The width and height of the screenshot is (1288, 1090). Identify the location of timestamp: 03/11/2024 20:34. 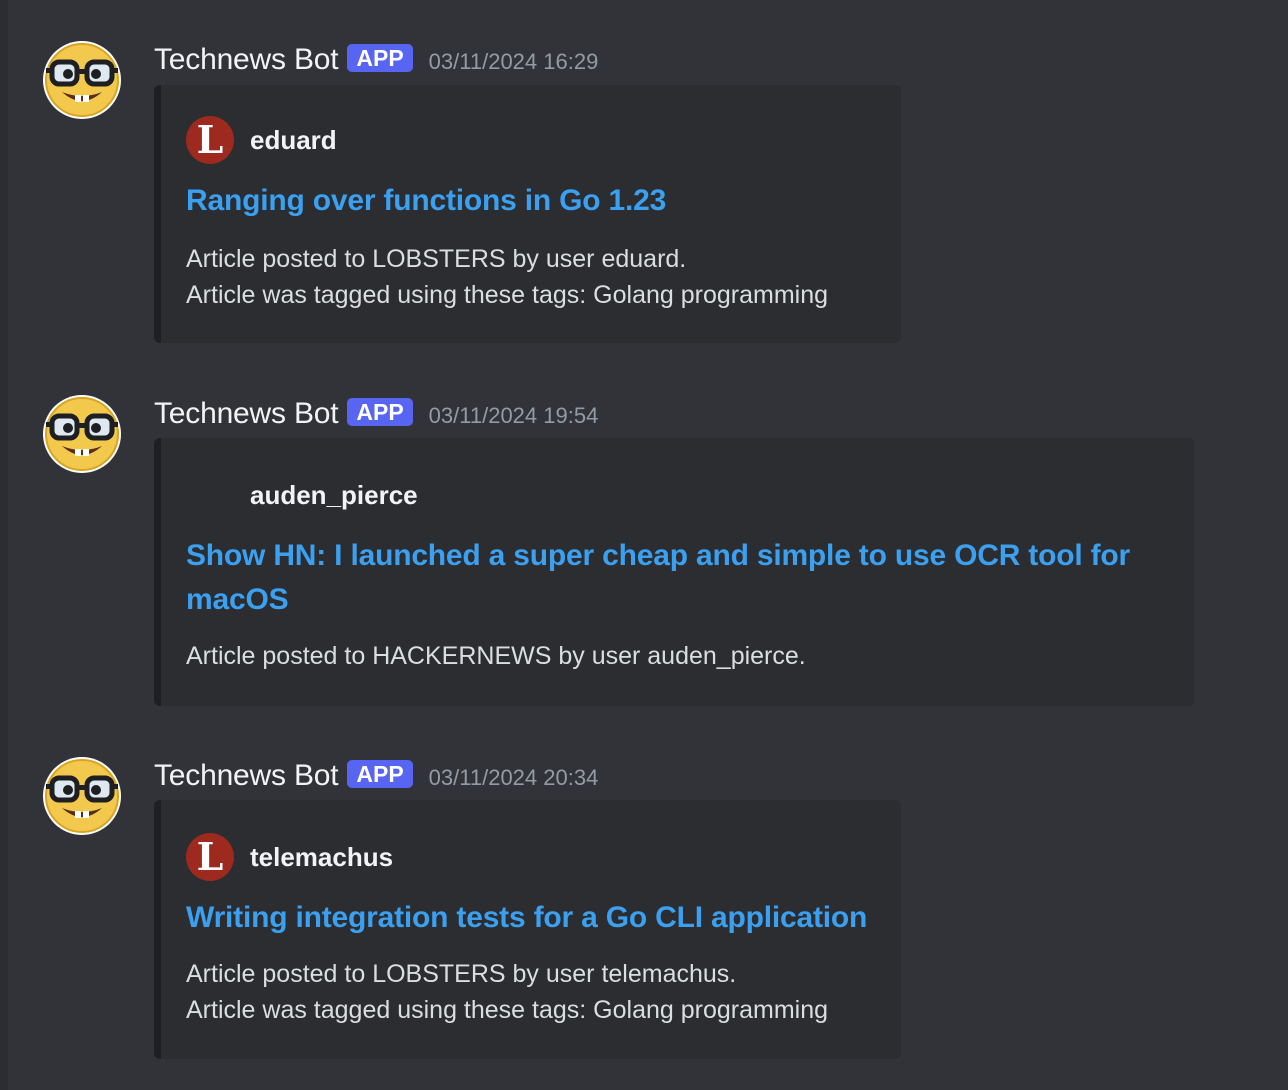
(514, 778).